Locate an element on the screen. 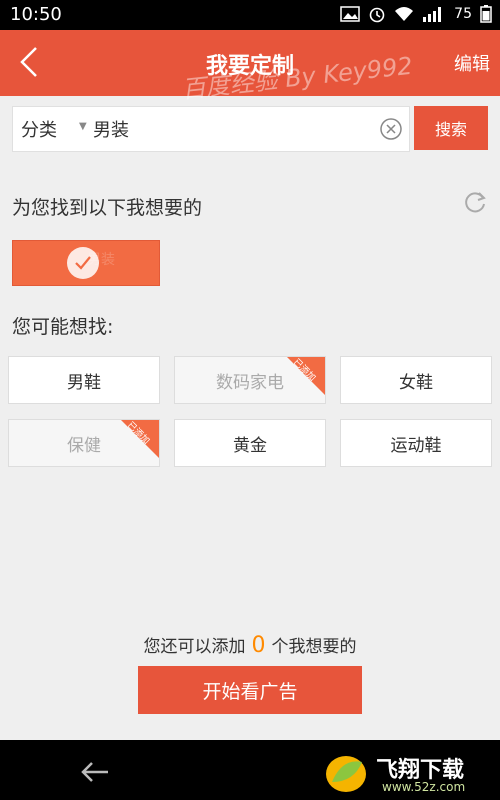 The width and height of the screenshot is (500, 800). suggest-item-label: 男鞋 is located at coordinates (84, 382).